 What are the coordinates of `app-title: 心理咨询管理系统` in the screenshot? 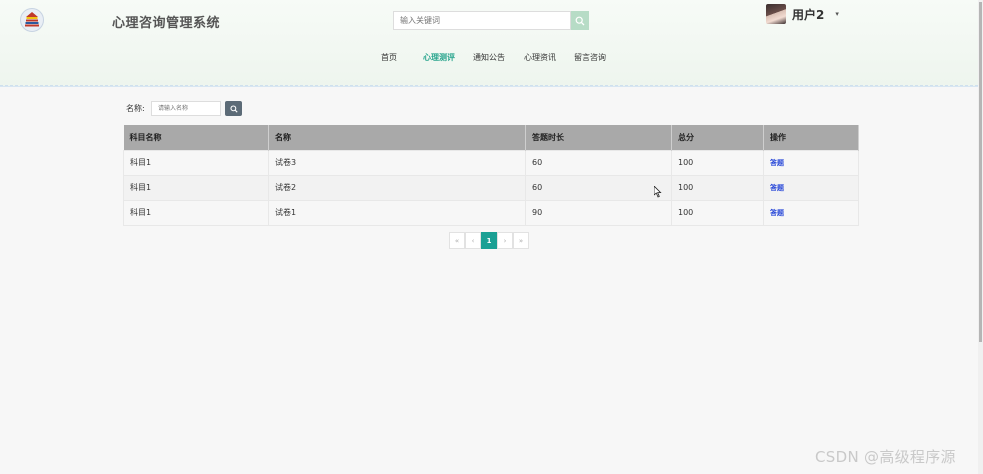 It's located at (166, 23).